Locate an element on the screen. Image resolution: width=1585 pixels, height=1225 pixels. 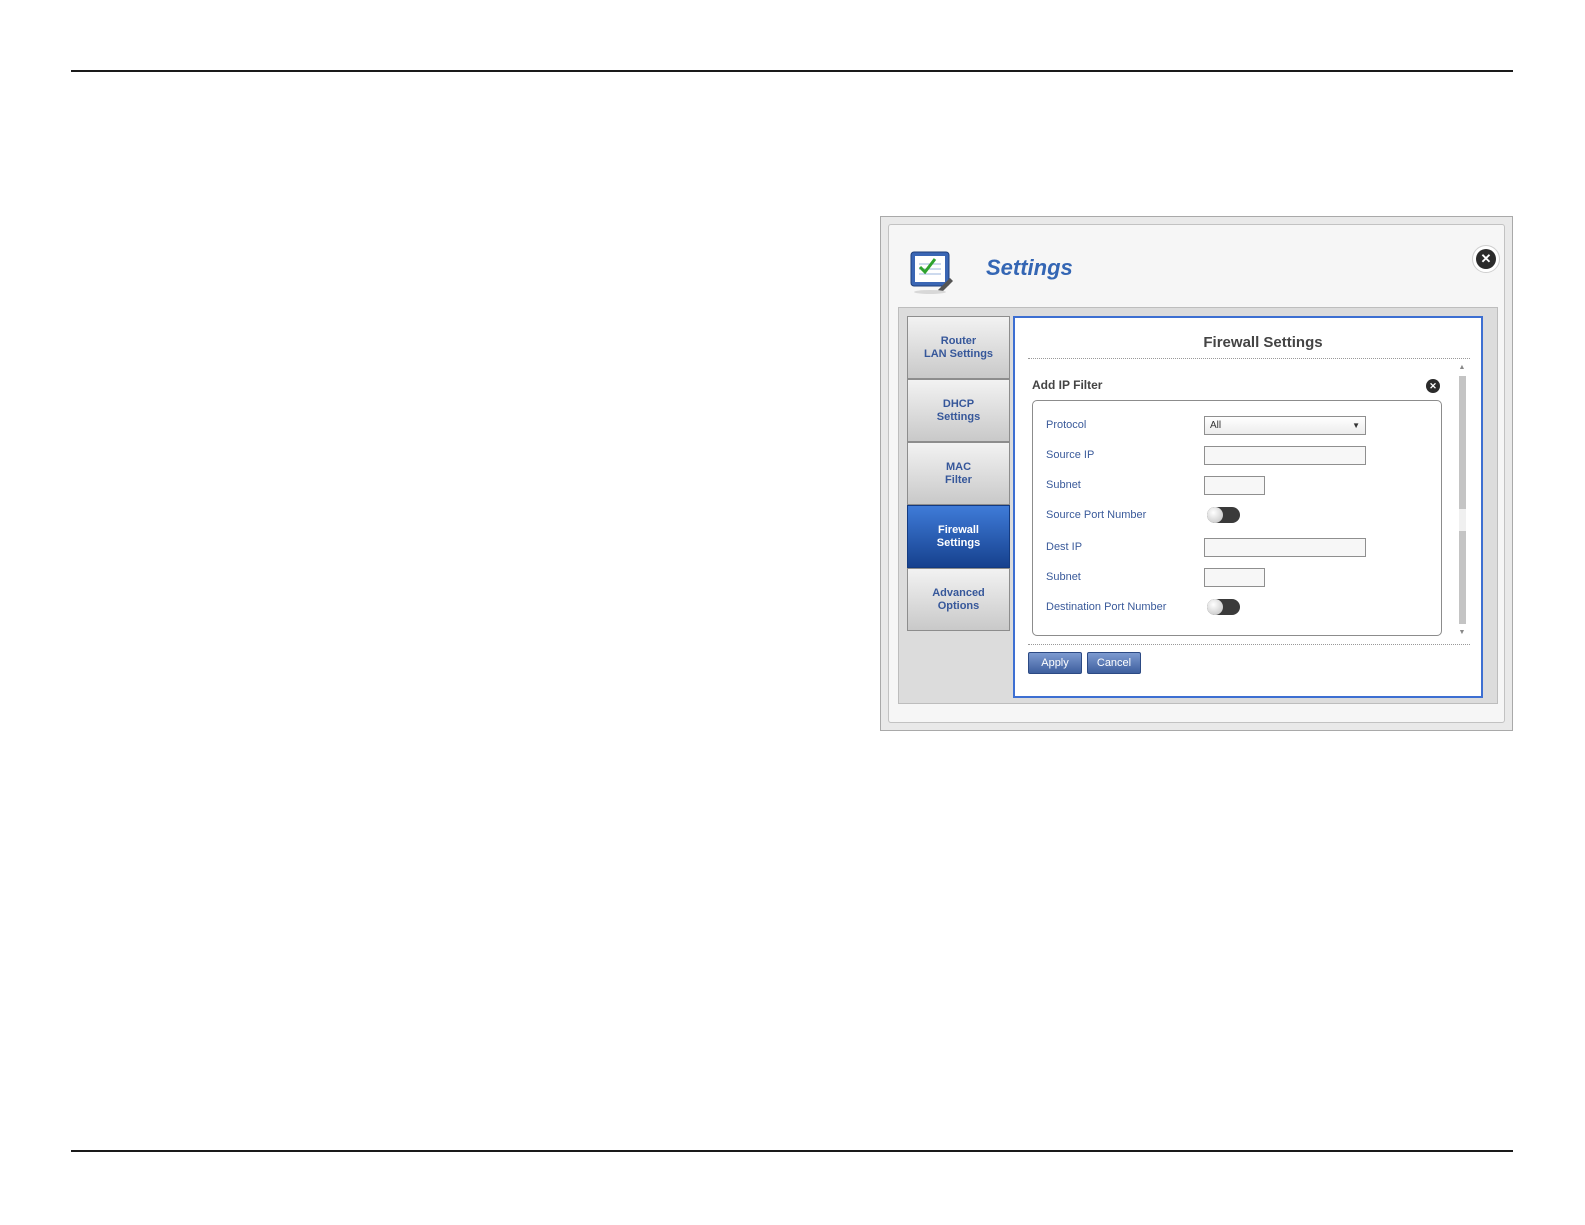
dest-port-label: Destination Port Number is located at coordinates (1106, 607).